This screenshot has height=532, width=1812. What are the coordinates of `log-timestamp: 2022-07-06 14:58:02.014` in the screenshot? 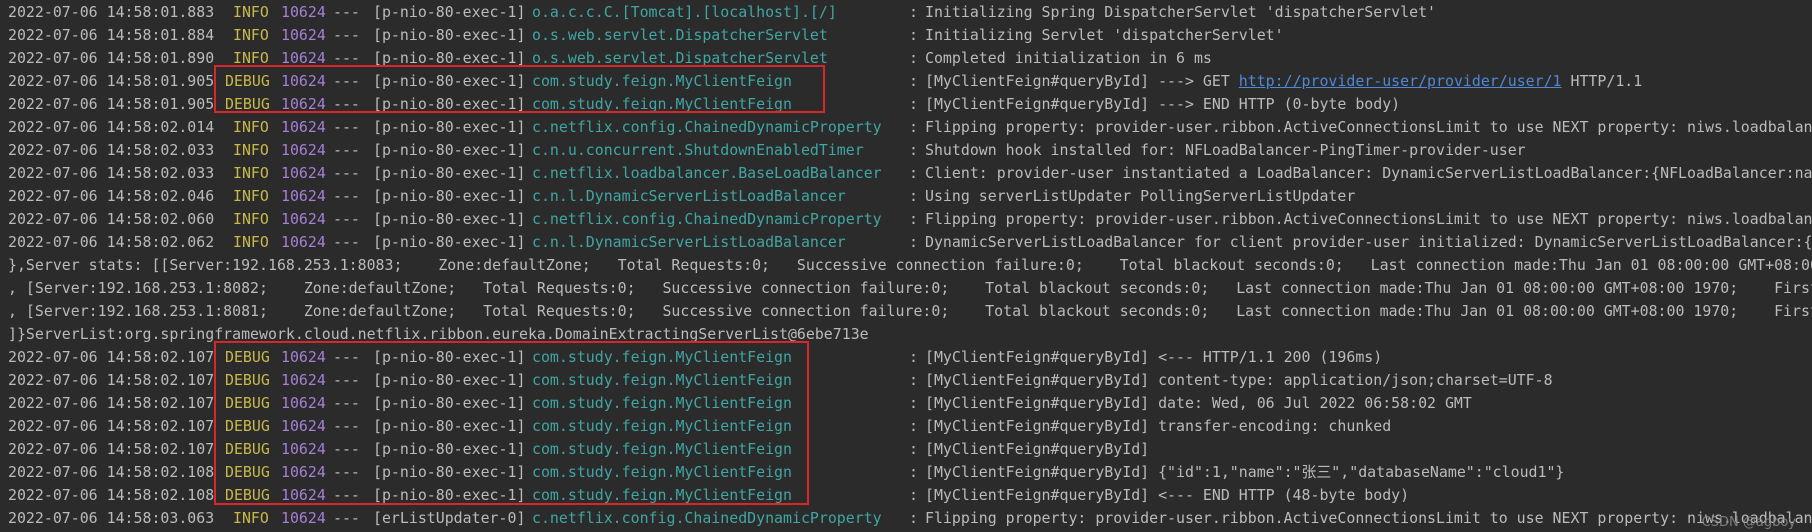 It's located at (111, 127).